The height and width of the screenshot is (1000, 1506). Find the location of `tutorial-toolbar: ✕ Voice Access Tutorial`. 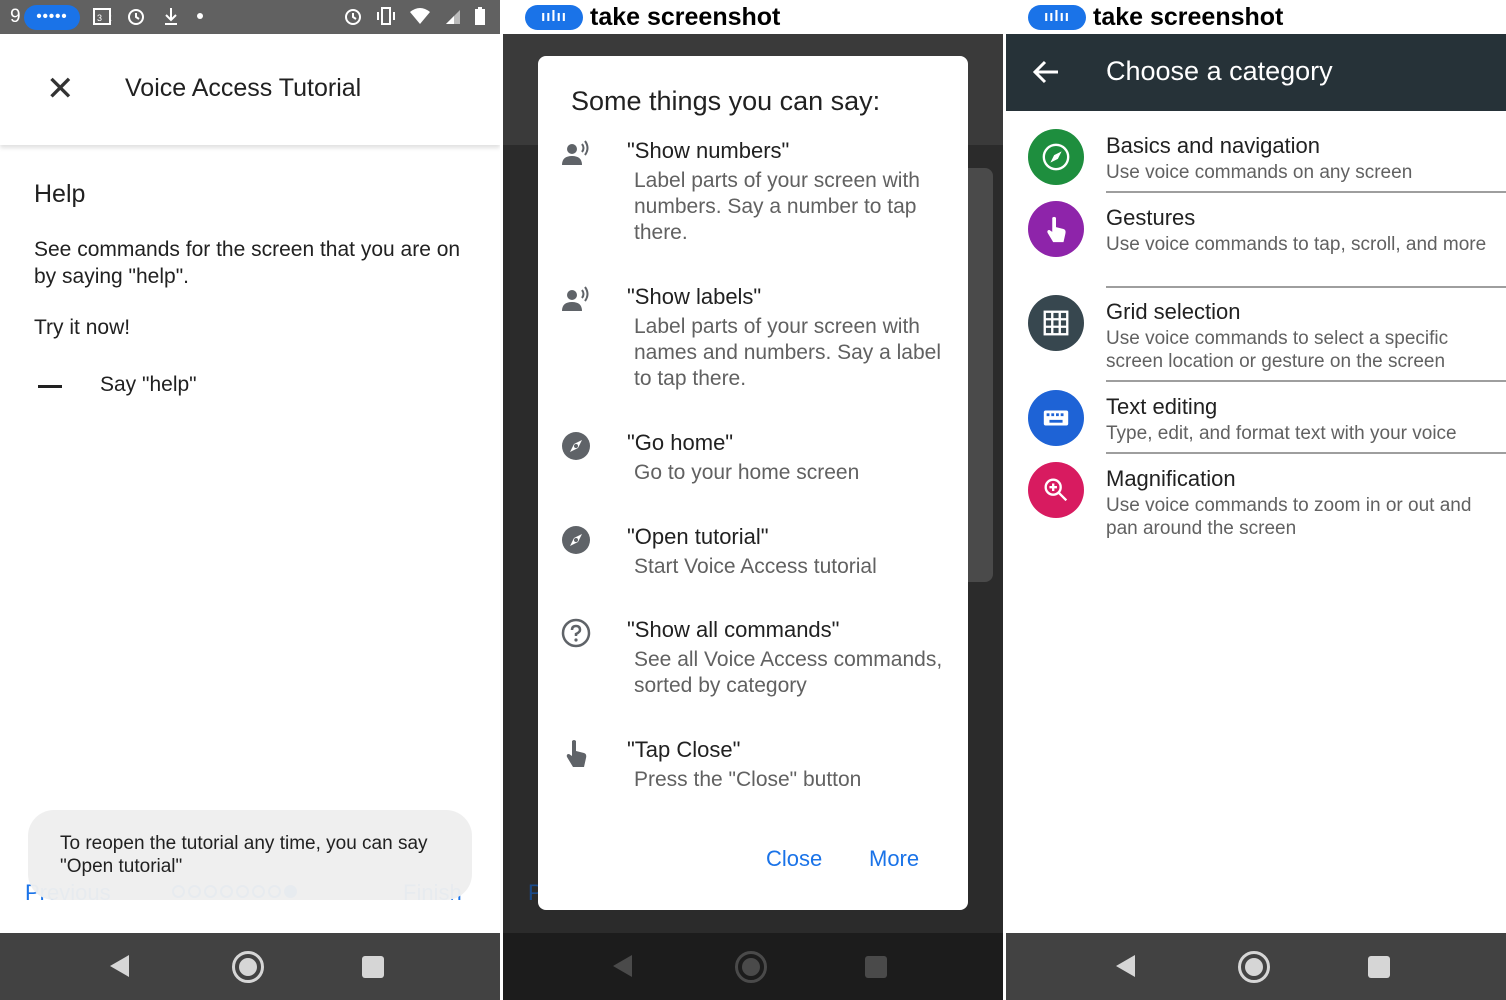

tutorial-toolbar: ✕ Voice Access Tutorial is located at coordinates (250, 89).